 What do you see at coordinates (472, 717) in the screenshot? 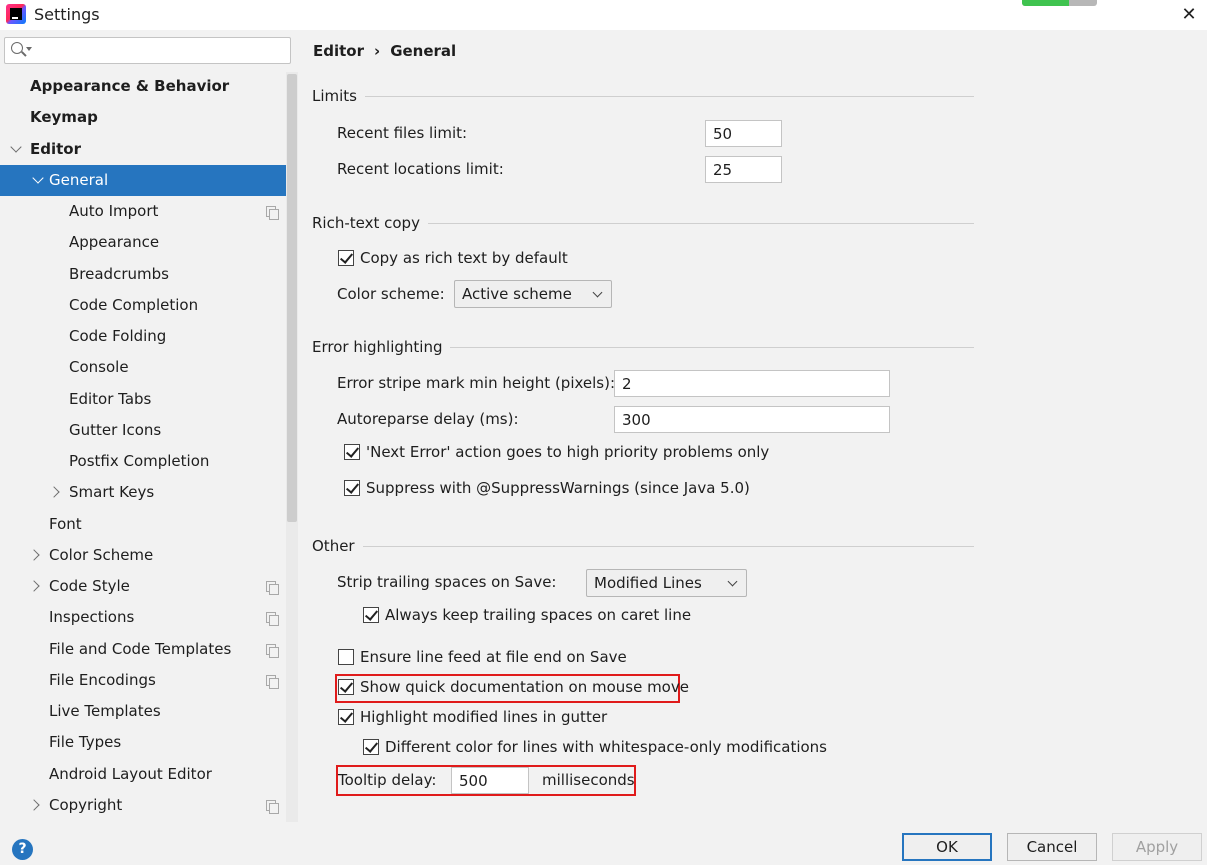
I see `highlight-modified-checkbox: Highlight modified lines in gutter` at bounding box center [472, 717].